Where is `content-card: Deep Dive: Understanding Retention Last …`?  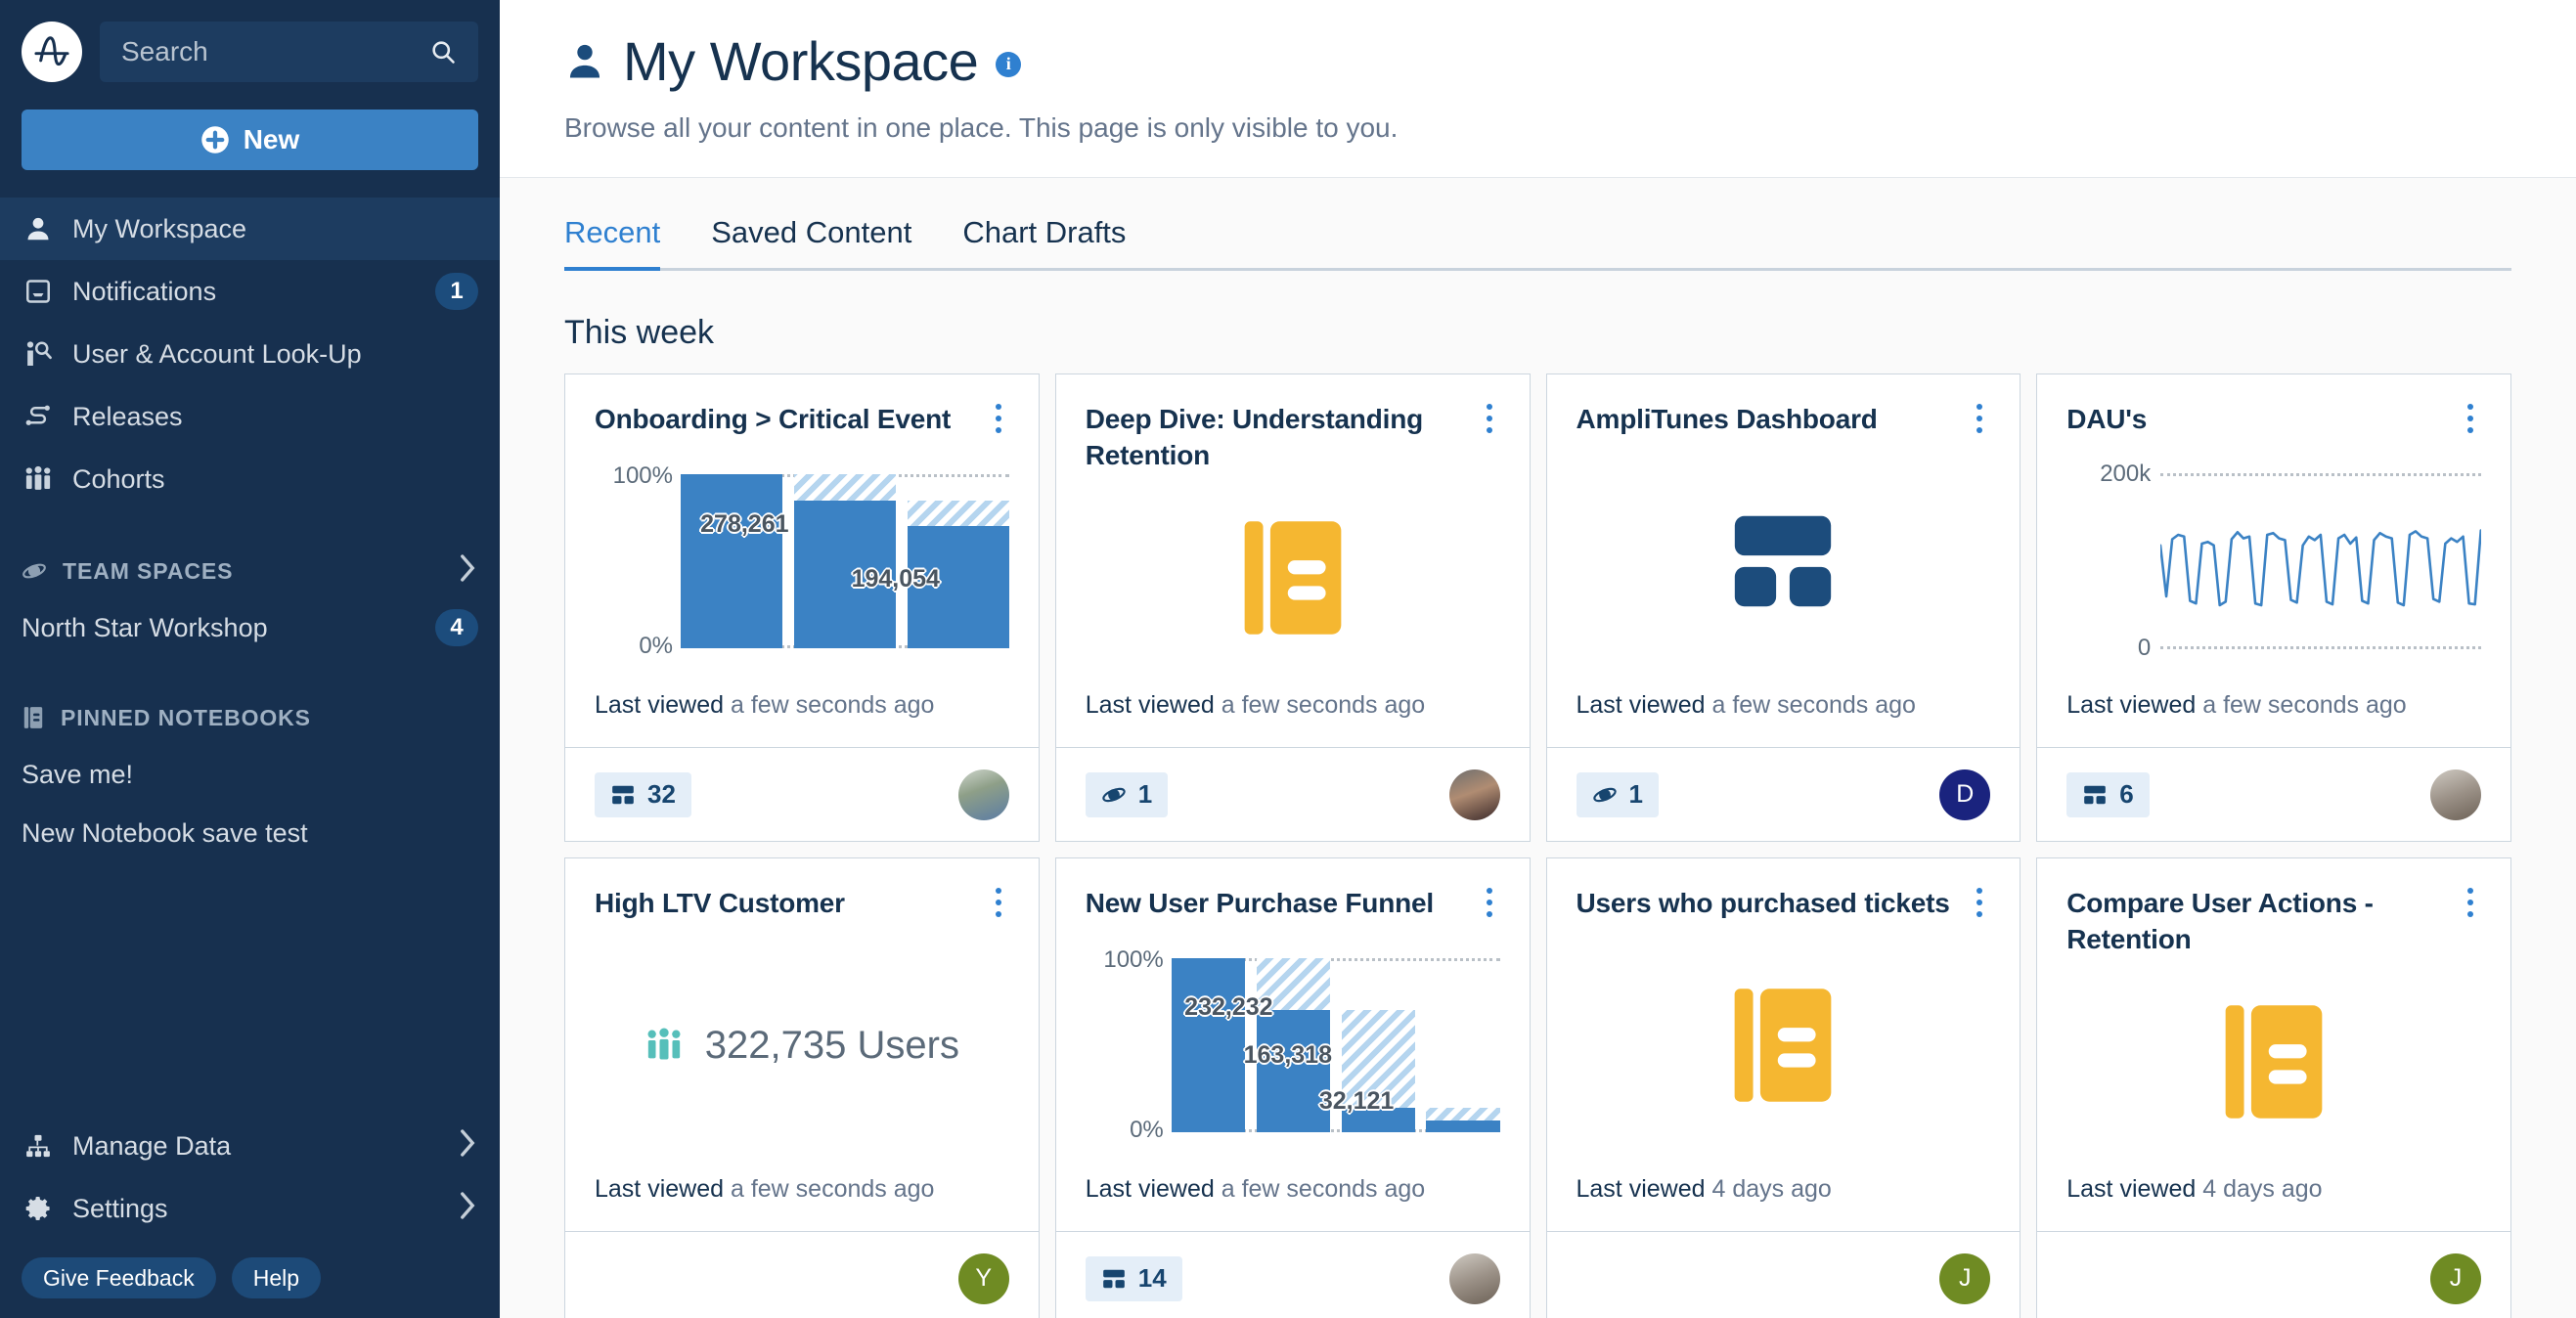
content-card: Deep Dive: Understanding Retention Last … is located at coordinates (1292, 607).